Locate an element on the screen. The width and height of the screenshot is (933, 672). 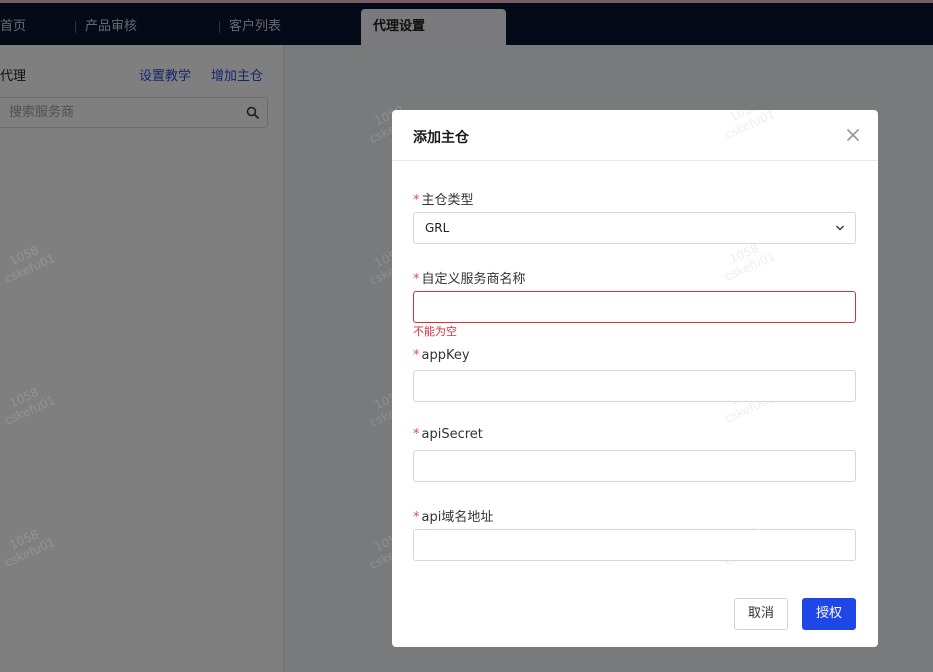
api-domain-input is located at coordinates (634, 545).